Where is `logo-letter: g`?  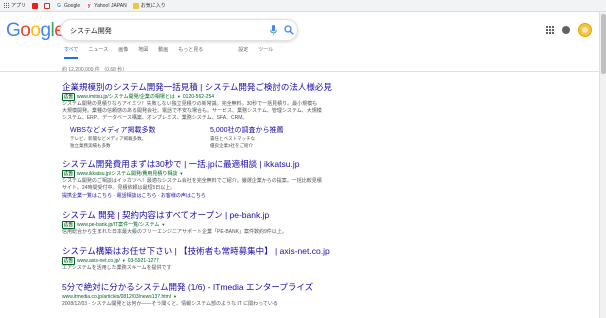 logo-letter: g is located at coordinates (45, 30).